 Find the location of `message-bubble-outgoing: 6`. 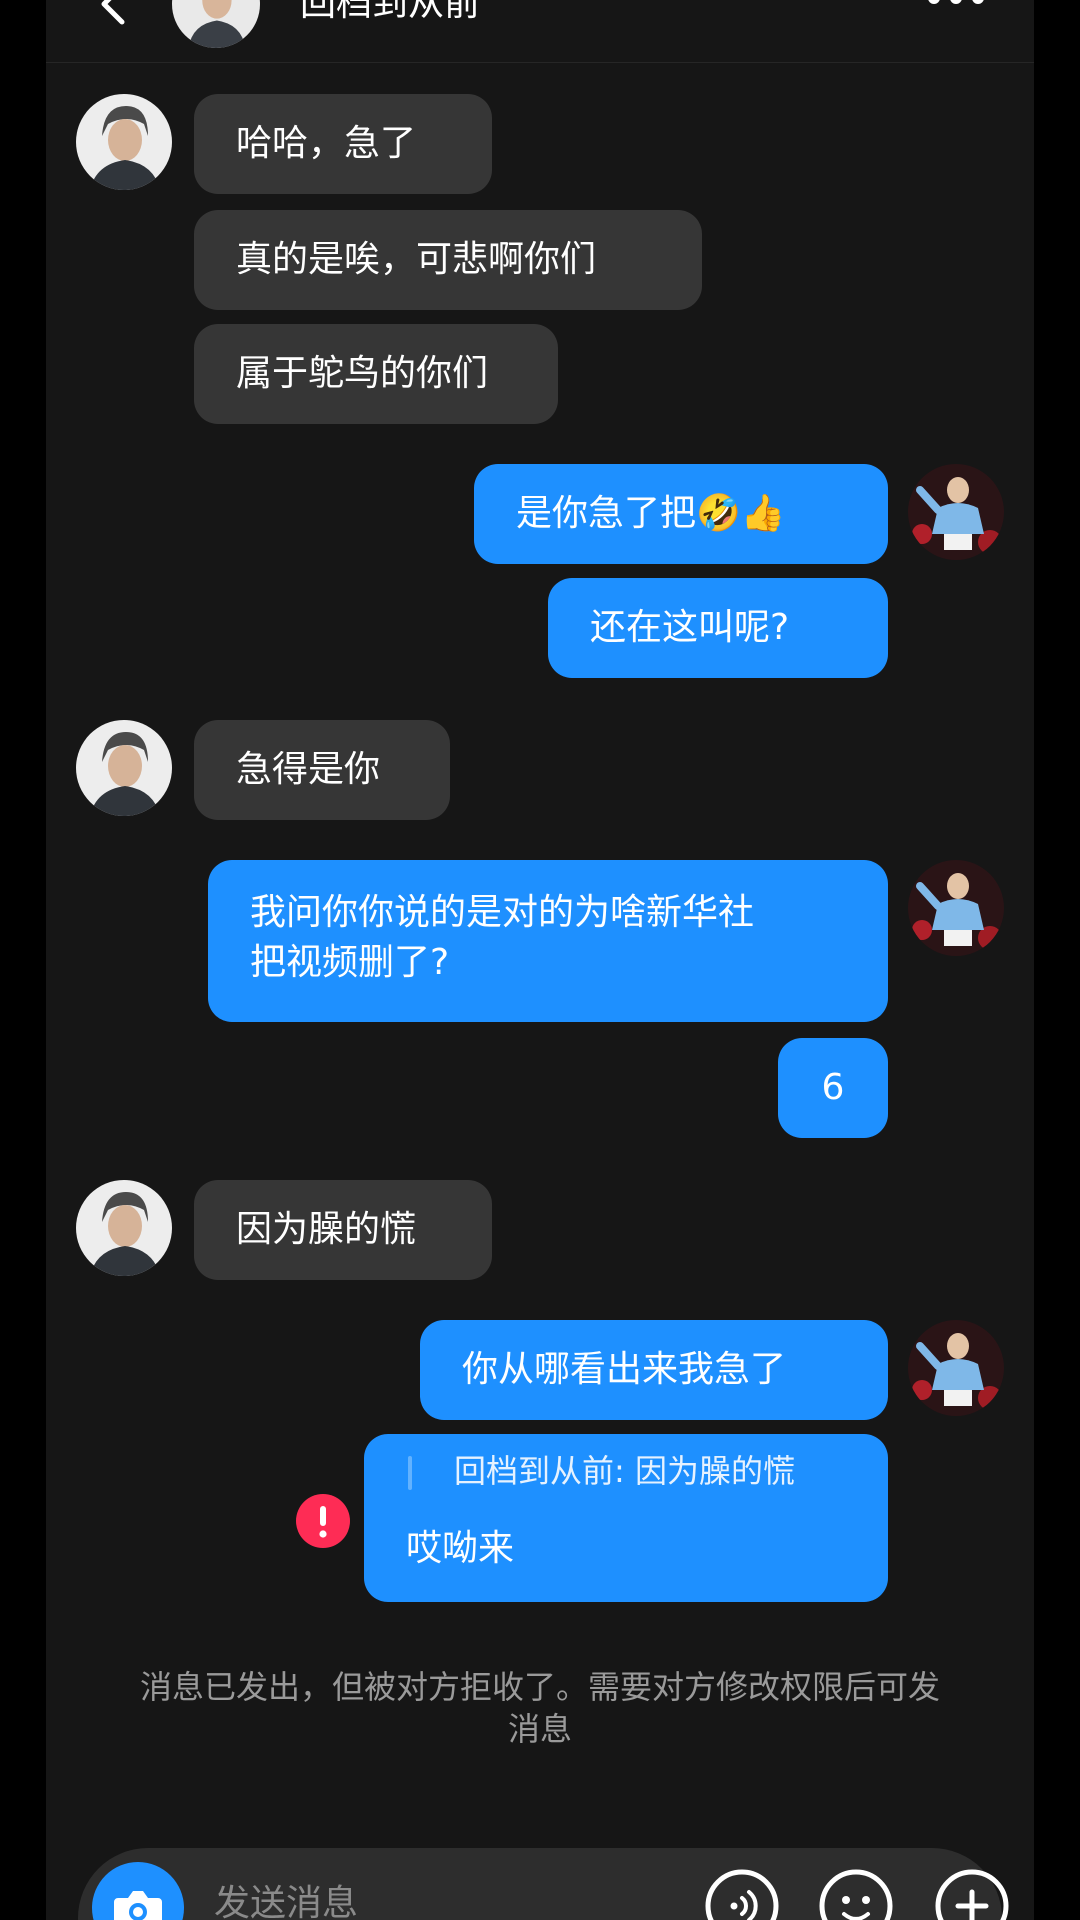

message-bubble-outgoing: 6 is located at coordinates (833, 1088).